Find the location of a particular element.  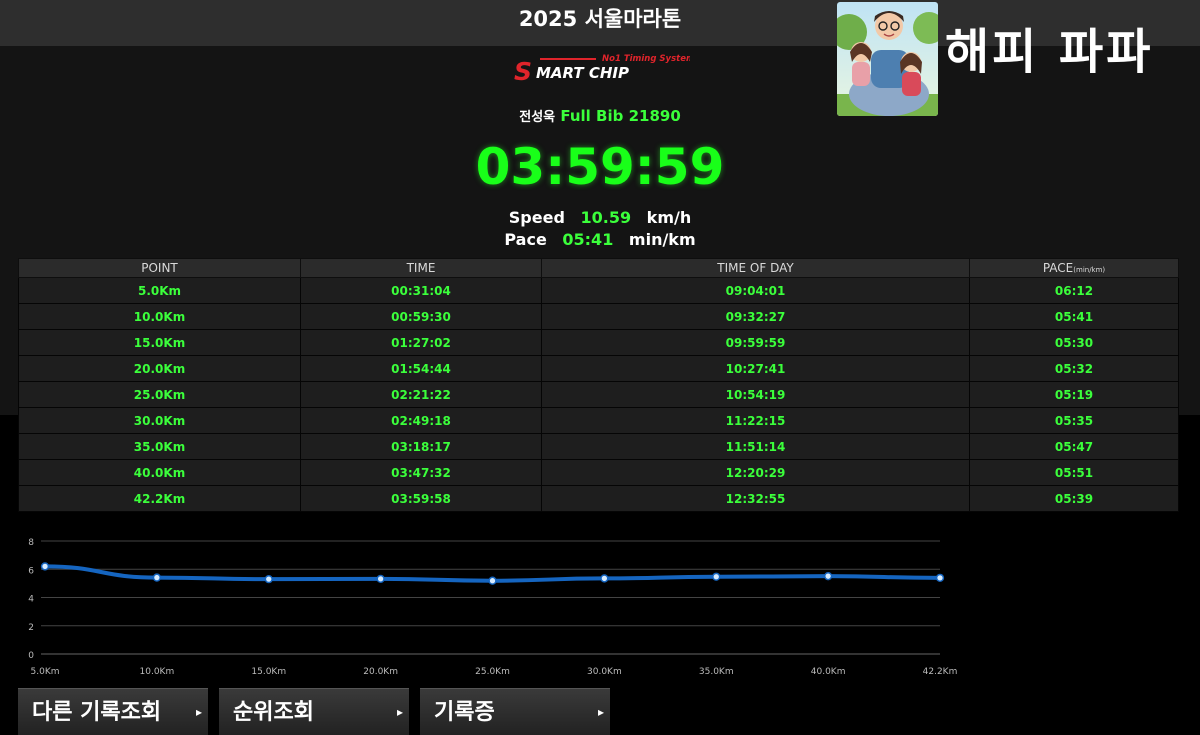

header-pace: PACE(min/km) is located at coordinates (1074, 268).